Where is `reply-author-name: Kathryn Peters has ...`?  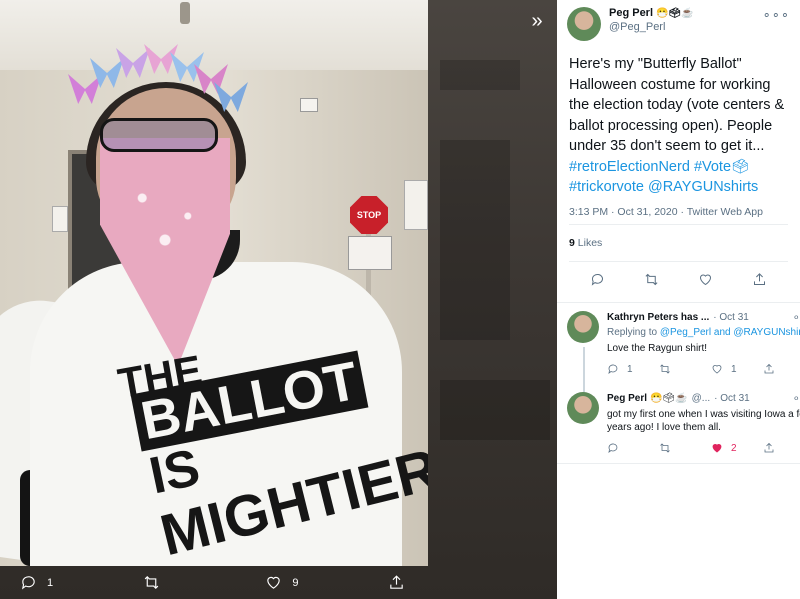 reply-author-name: Kathryn Peters has ... is located at coordinates (658, 317).